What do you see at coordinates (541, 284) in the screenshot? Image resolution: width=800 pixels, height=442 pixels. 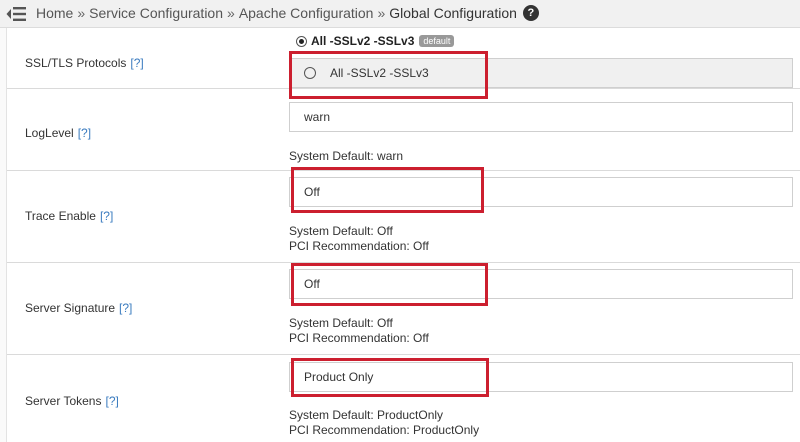 I see `server-signature-select: Off` at bounding box center [541, 284].